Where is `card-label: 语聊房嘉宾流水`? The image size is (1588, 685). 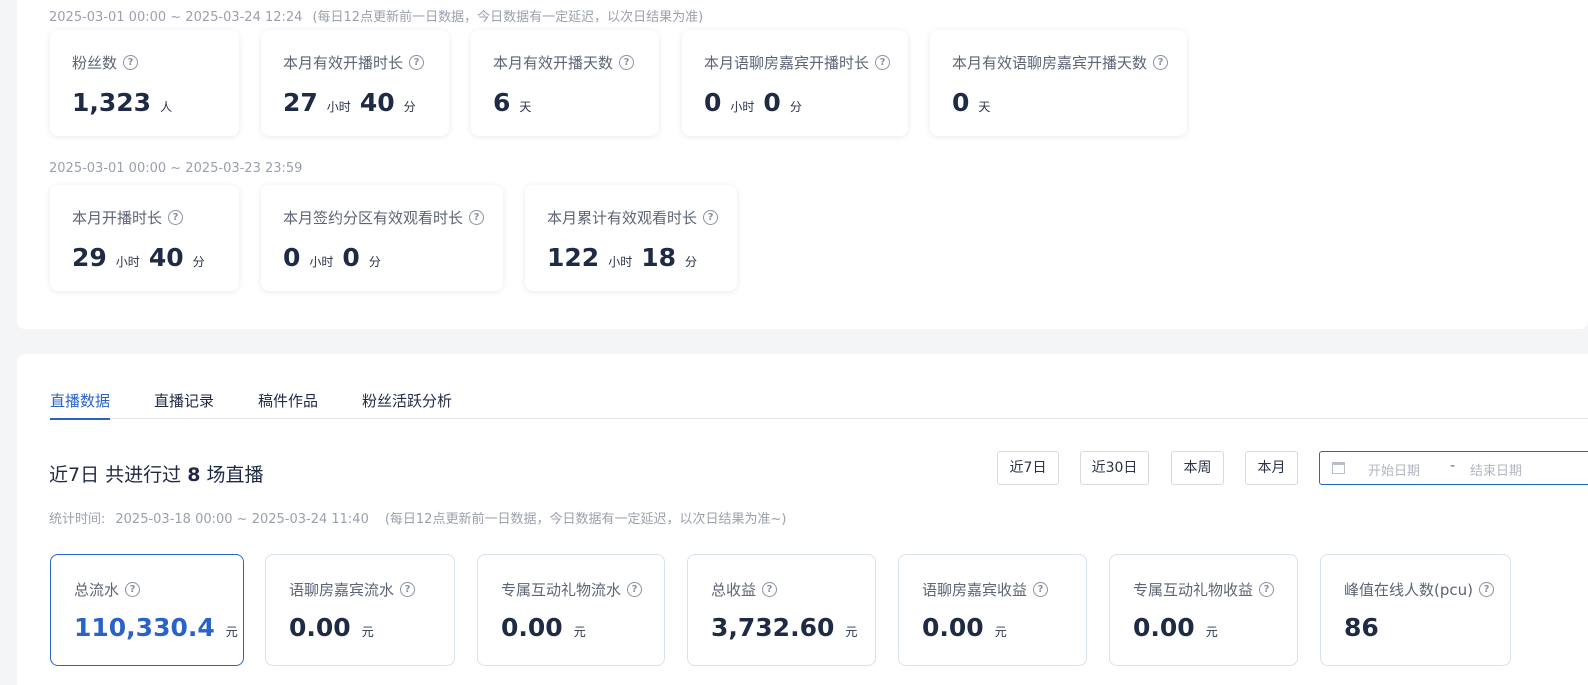 card-label: 语聊房嘉宾流水 is located at coordinates (342, 590).